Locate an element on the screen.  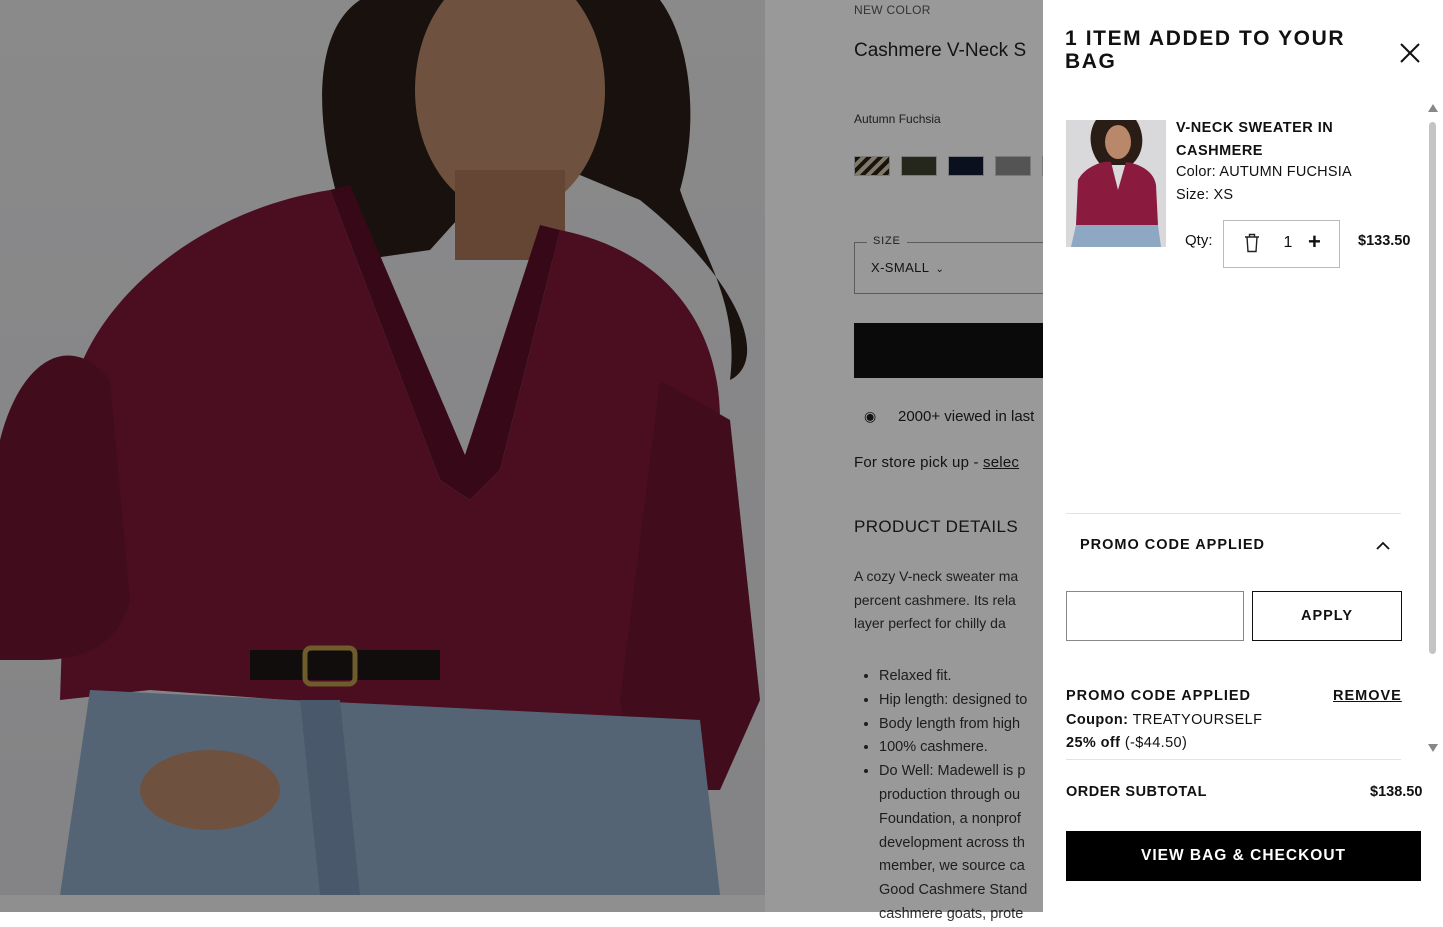
item-thumbnail is located at coordinates (1116, 183).